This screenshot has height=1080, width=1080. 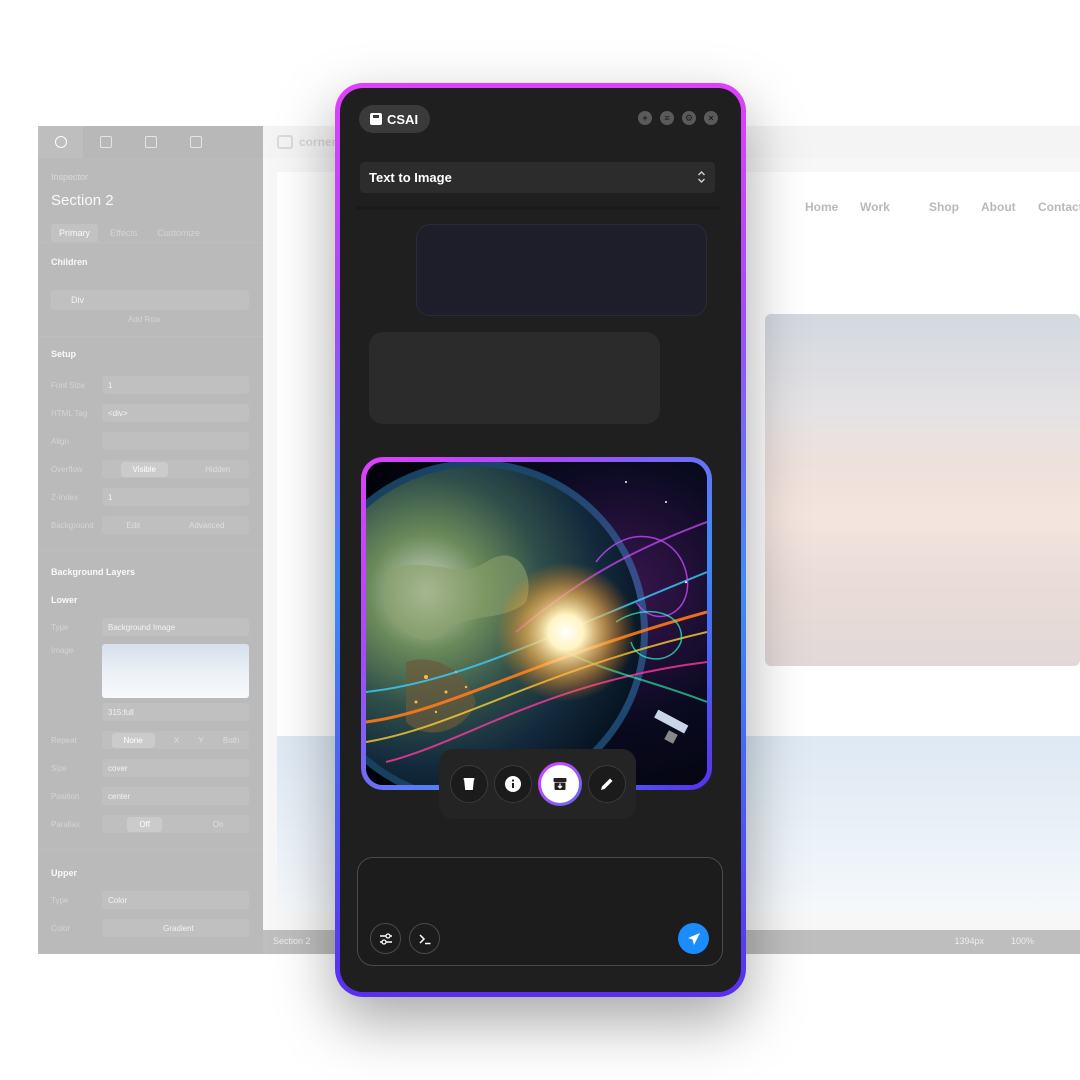 I want to click on list-icon: ≡, so click(x=667, y=118).